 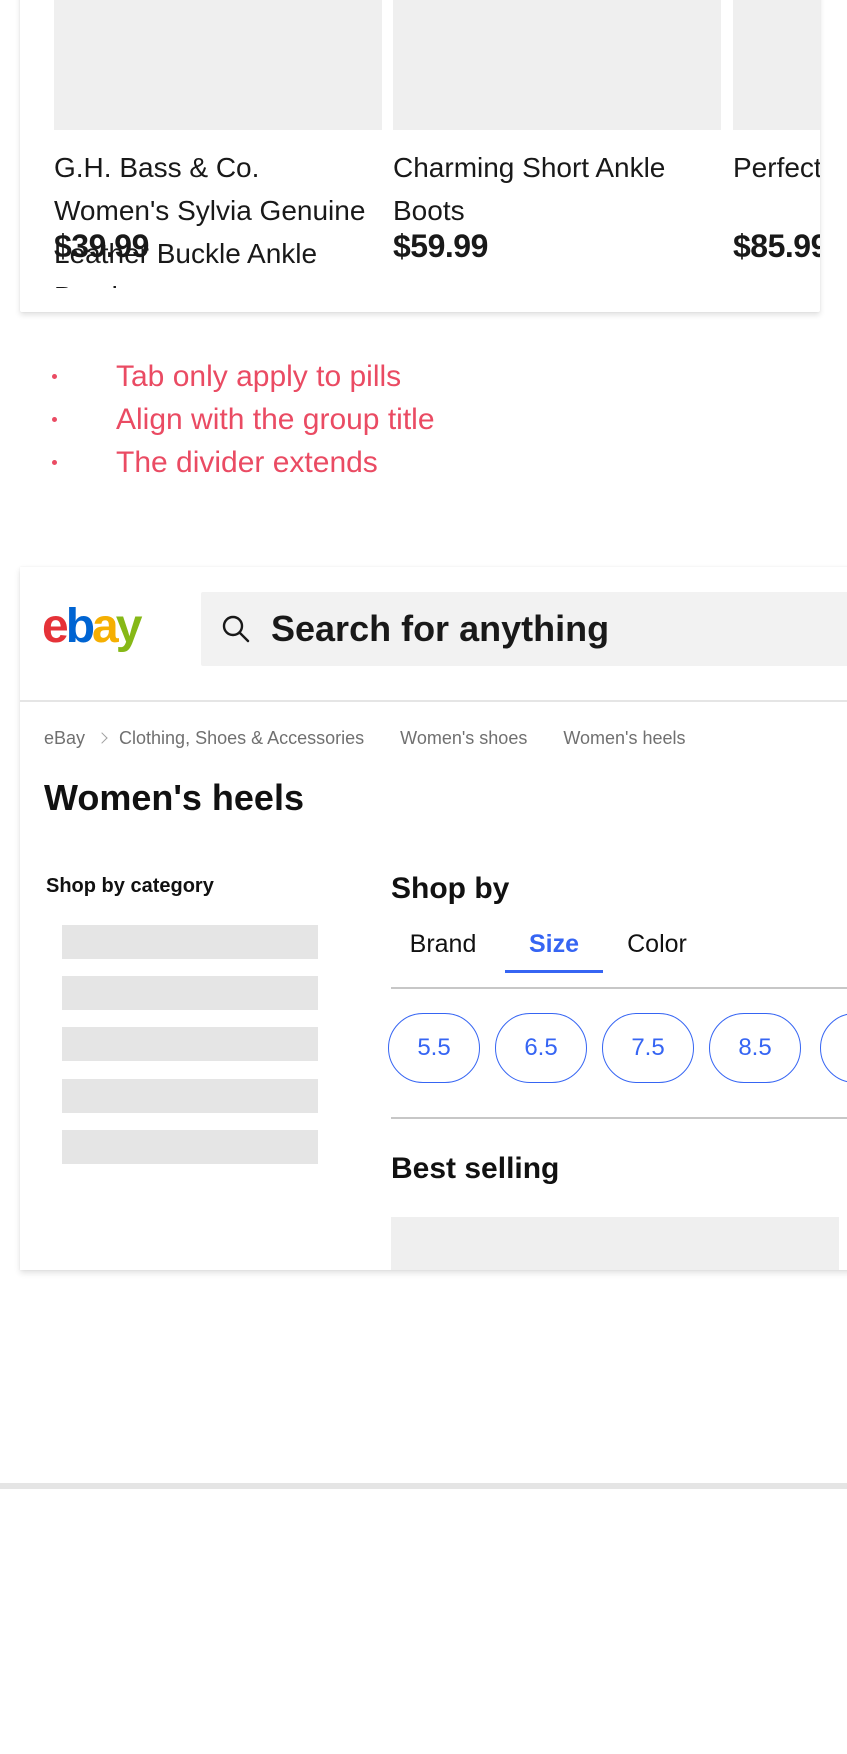 I want to click on ebay-logo: ebay, so click(x=92, y=627).